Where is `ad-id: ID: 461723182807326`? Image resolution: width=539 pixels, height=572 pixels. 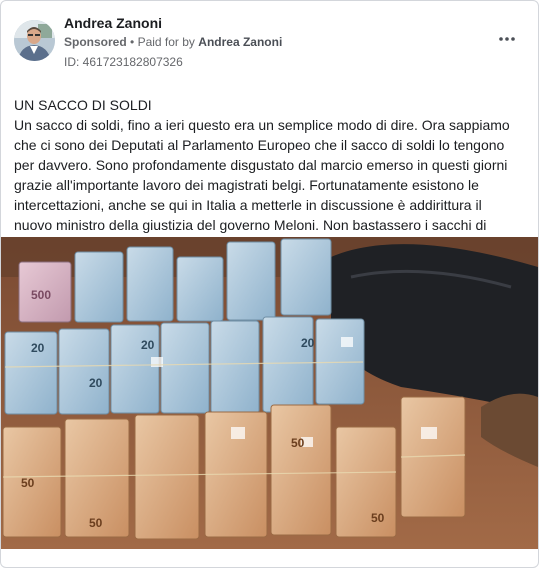 ad-id: ID: 461723182807326 is located at coordinates (123, 62).